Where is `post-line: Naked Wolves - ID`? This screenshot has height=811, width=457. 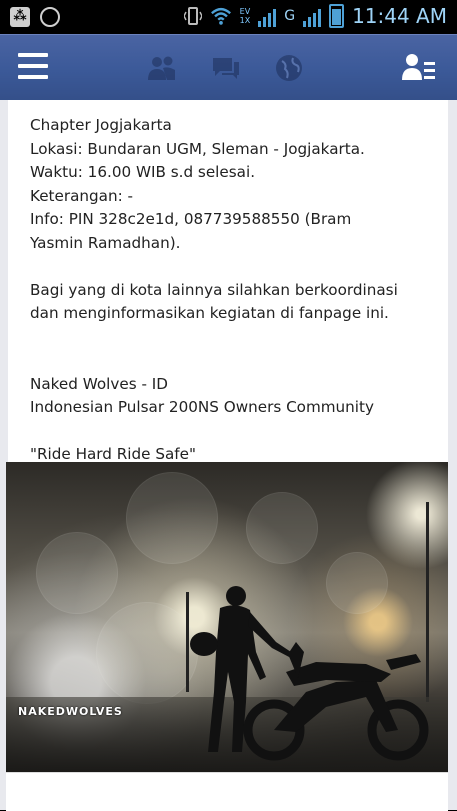
post-line: Naked Wolves - ID is located at coordinates (99, 383).